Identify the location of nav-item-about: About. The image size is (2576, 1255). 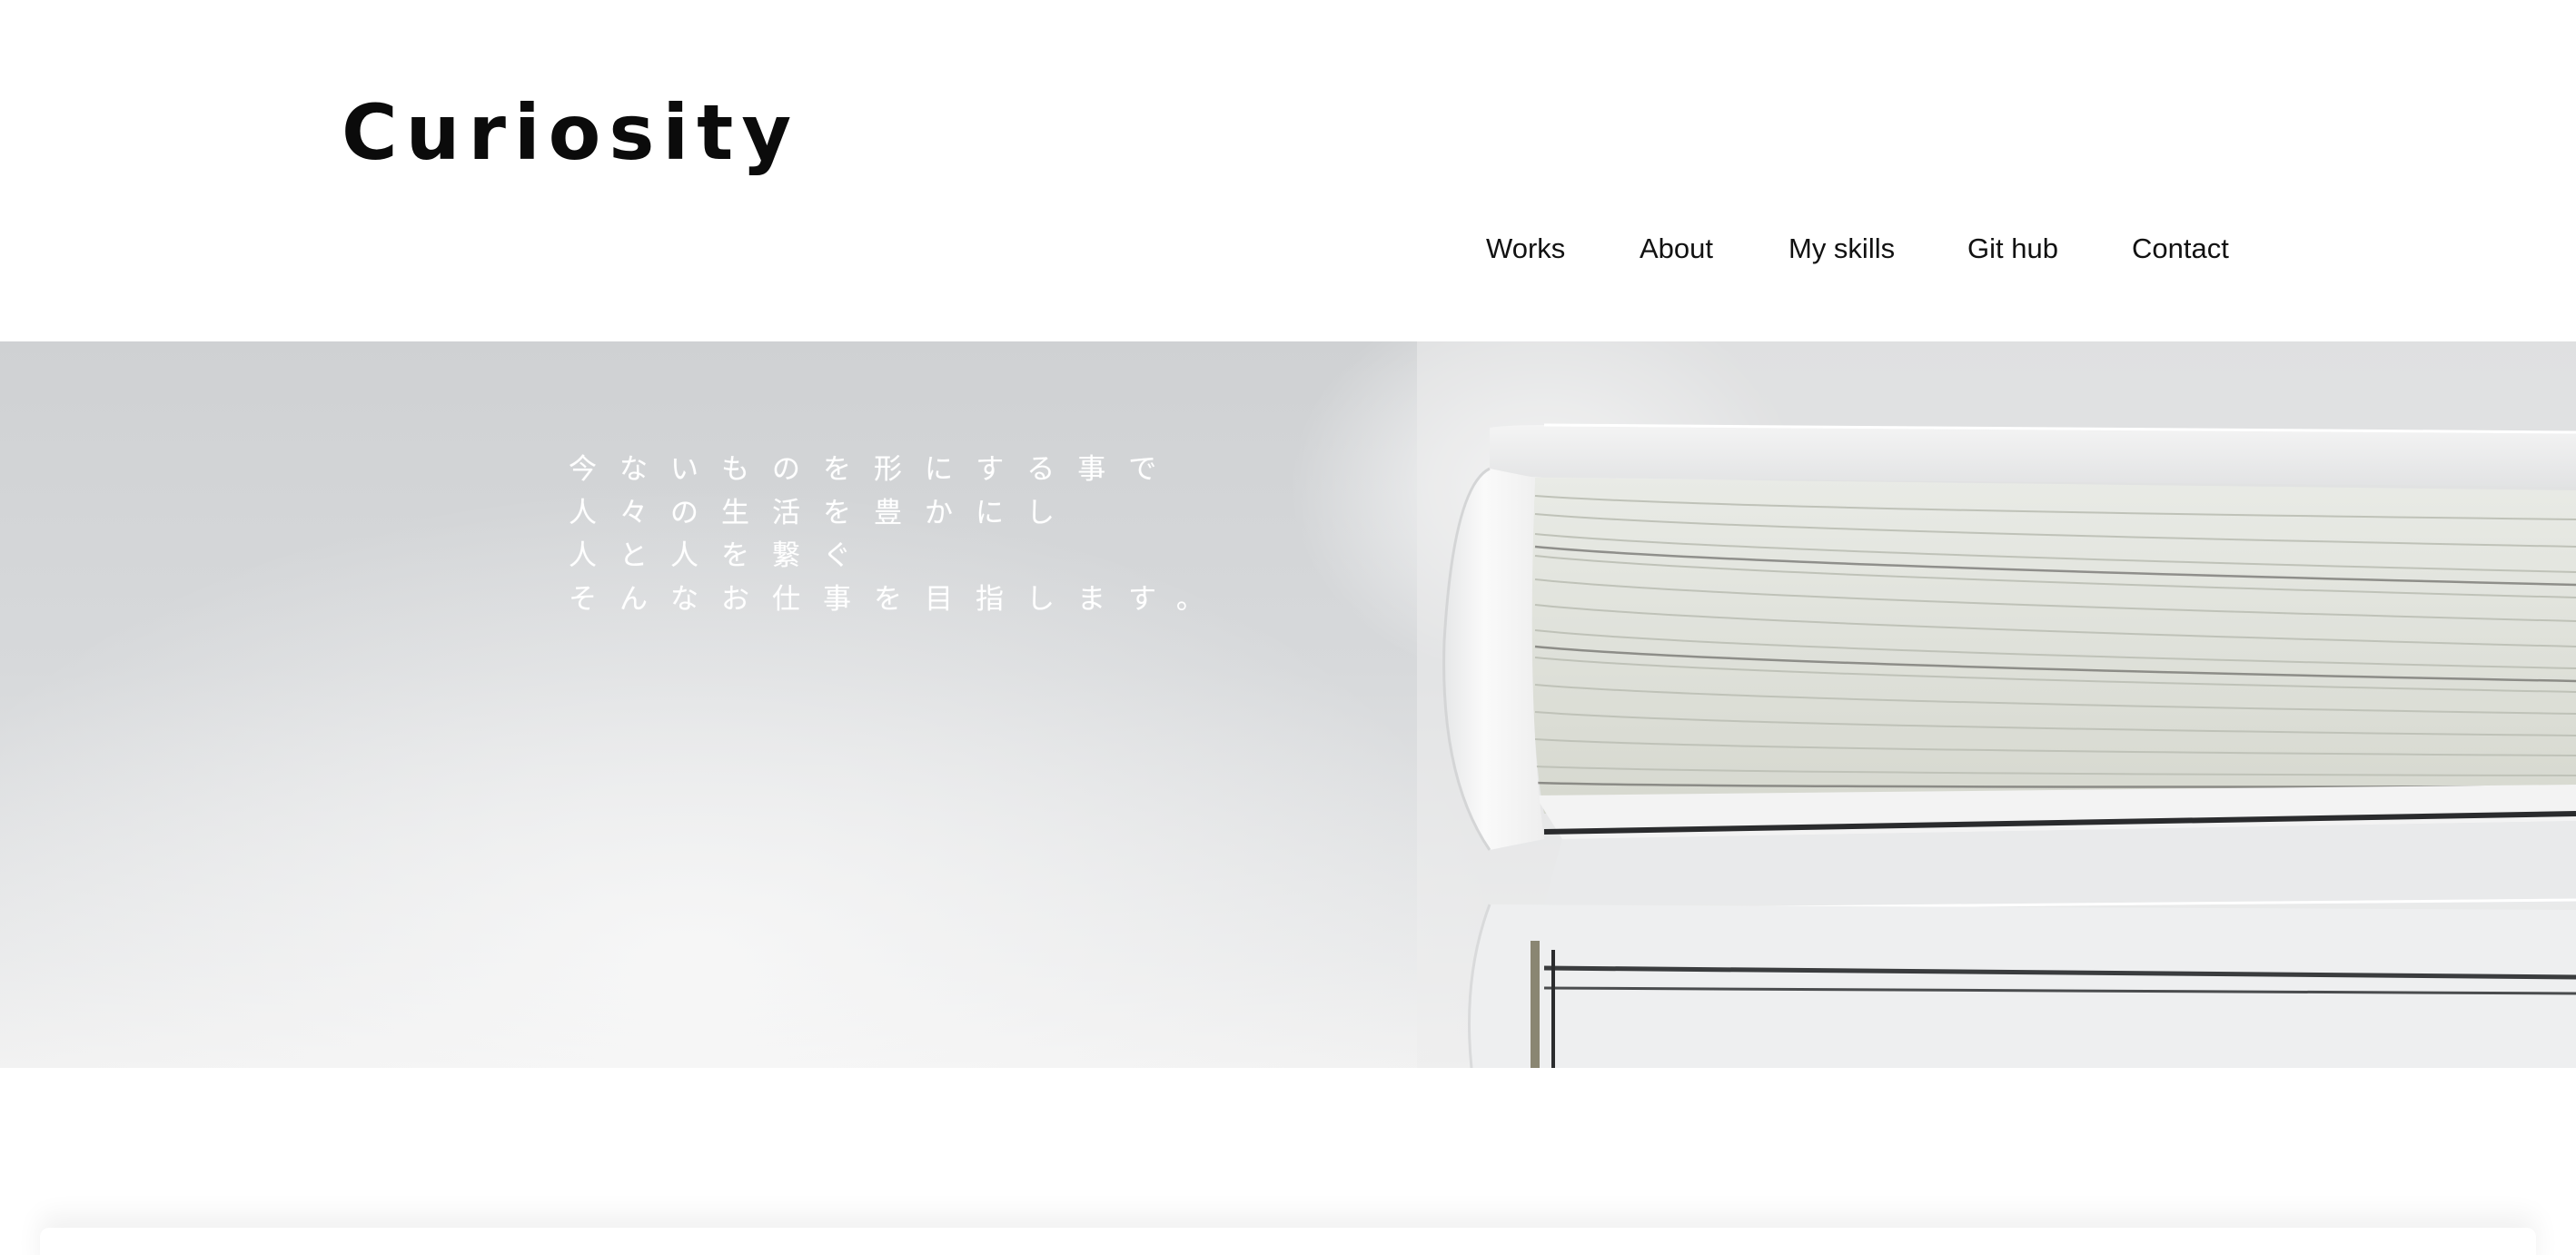
(1676, 249).